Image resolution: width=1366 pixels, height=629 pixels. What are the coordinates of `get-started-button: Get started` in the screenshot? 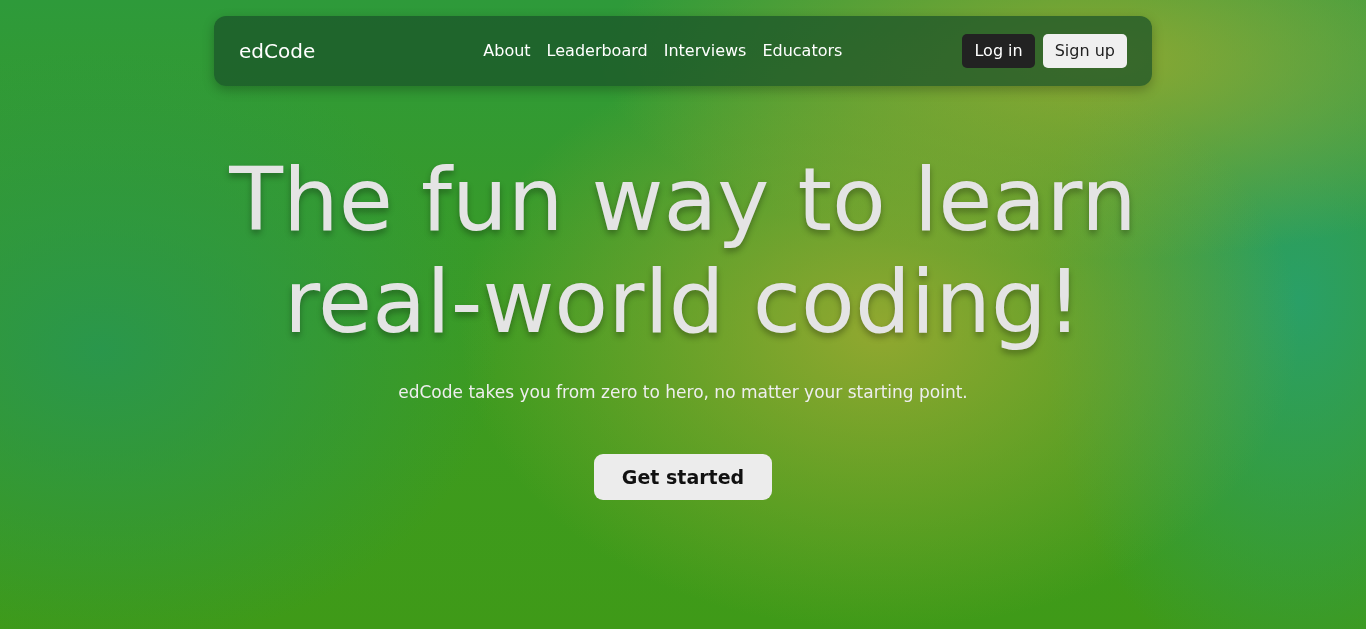 It's located at (683, 476).